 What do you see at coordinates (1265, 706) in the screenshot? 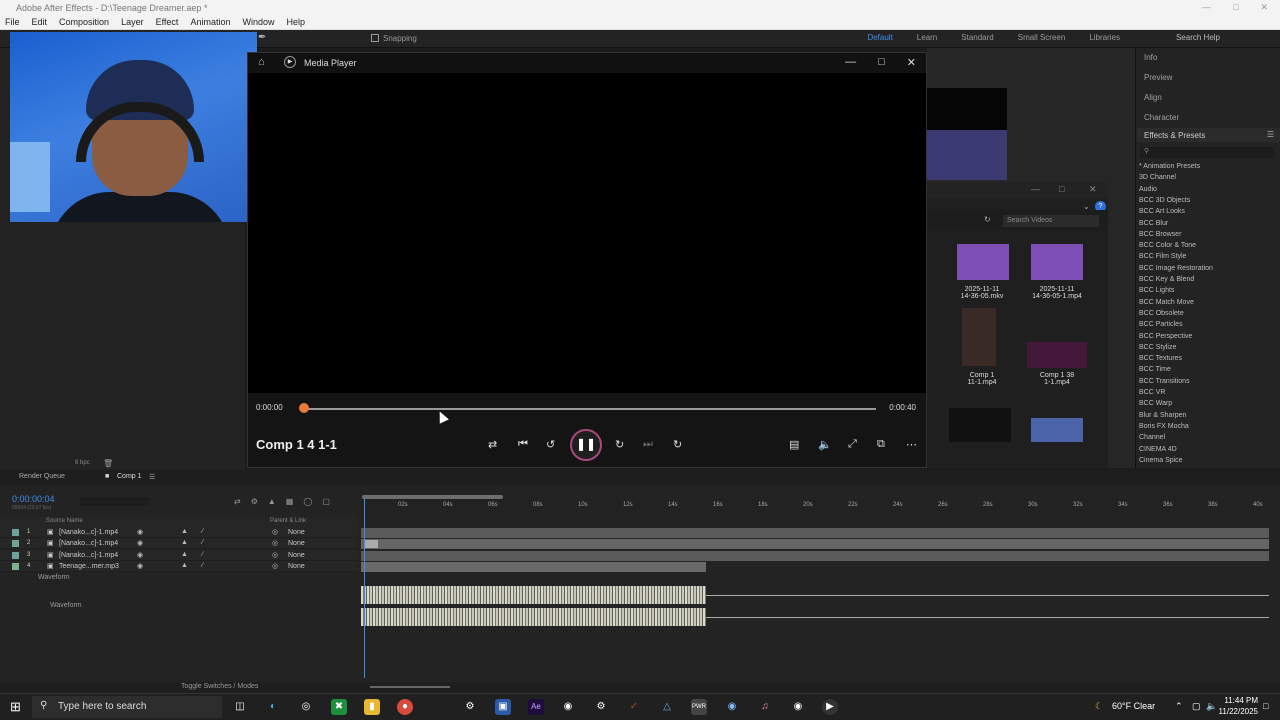
I see `notification-icon: □` at bounding box center [1265, 706].